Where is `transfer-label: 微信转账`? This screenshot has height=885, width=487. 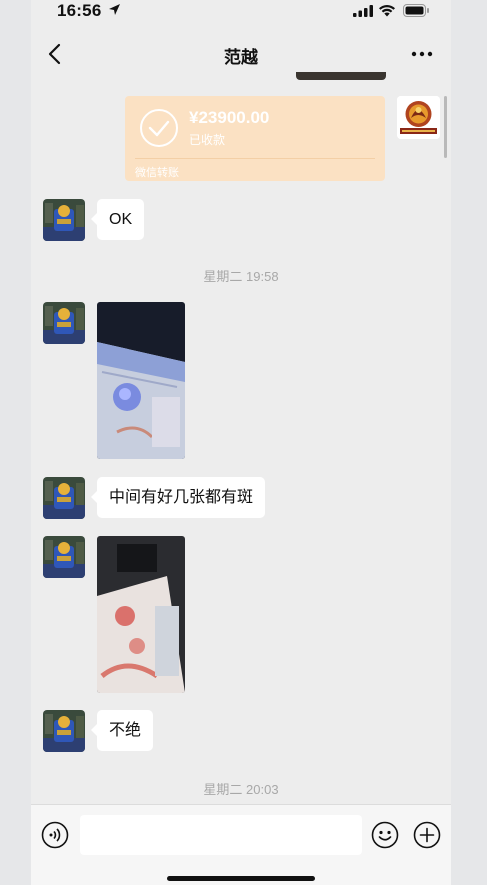 transfer-label: 微信转账 is located at coordinates (157, 173).